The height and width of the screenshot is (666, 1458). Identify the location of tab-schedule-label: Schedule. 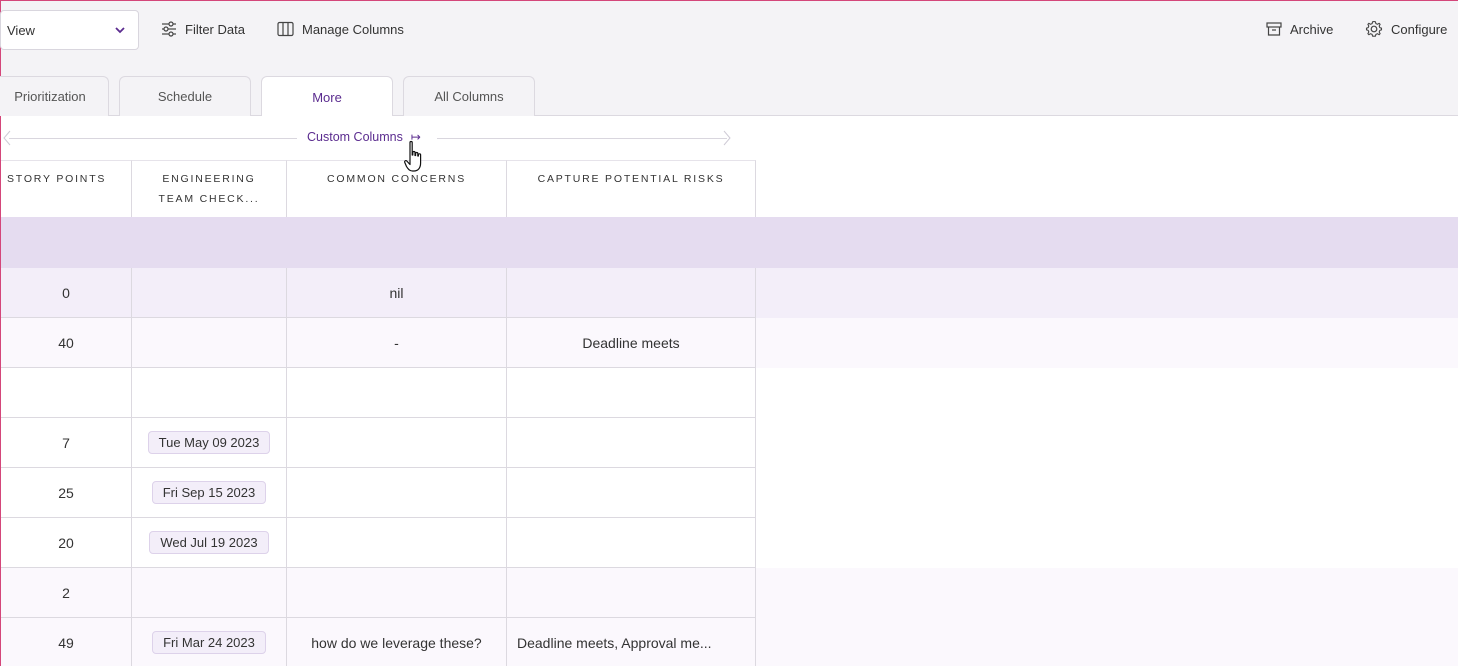
(185, 96).